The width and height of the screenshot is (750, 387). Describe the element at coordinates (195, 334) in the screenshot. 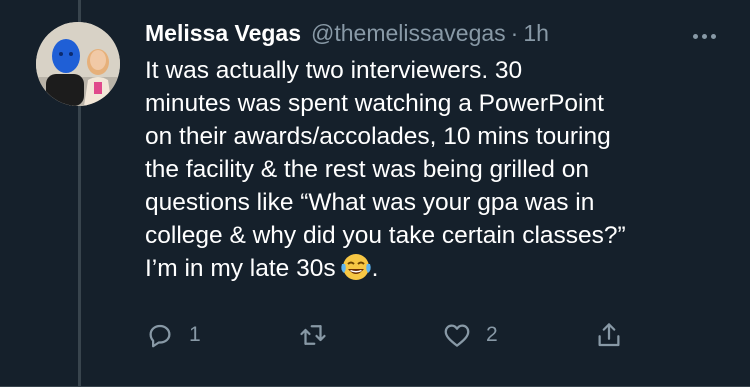

I see `reply-count: 1` at that location.